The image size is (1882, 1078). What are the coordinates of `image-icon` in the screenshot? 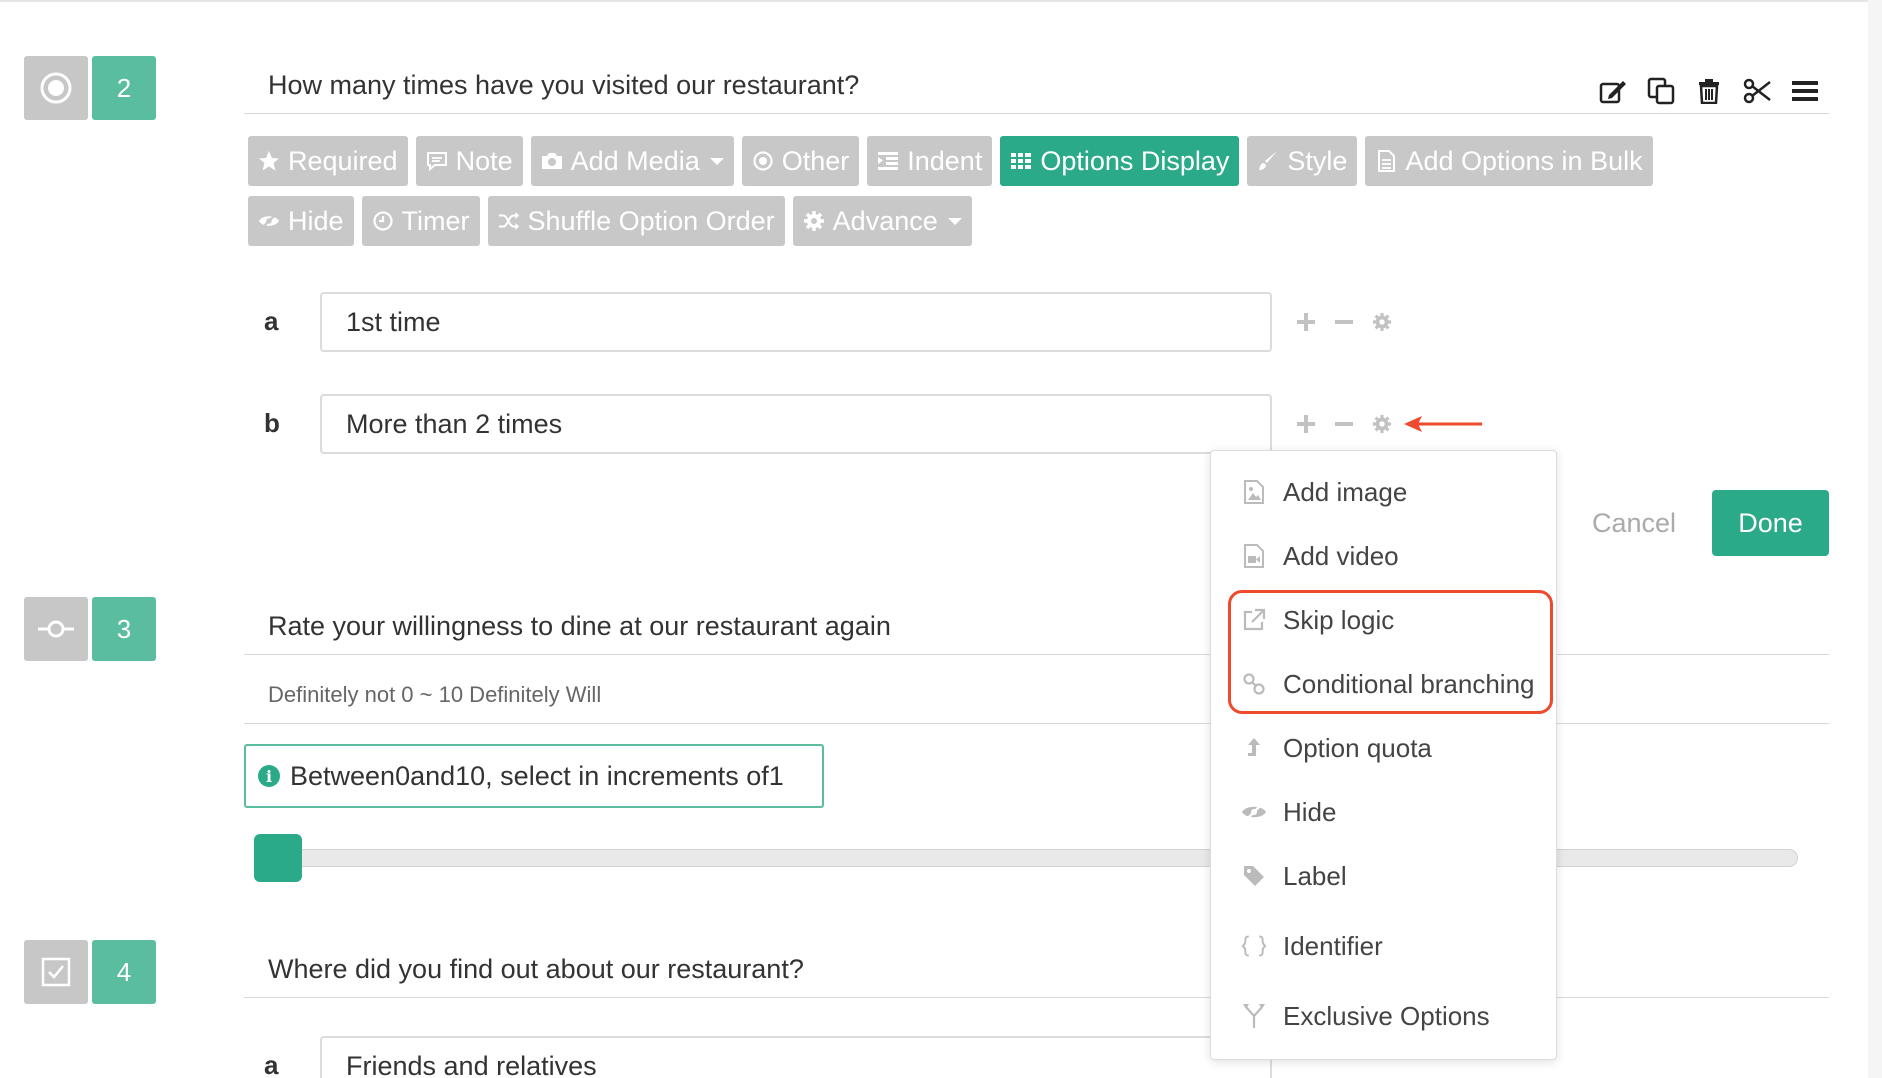 It's located at (1254, 492).